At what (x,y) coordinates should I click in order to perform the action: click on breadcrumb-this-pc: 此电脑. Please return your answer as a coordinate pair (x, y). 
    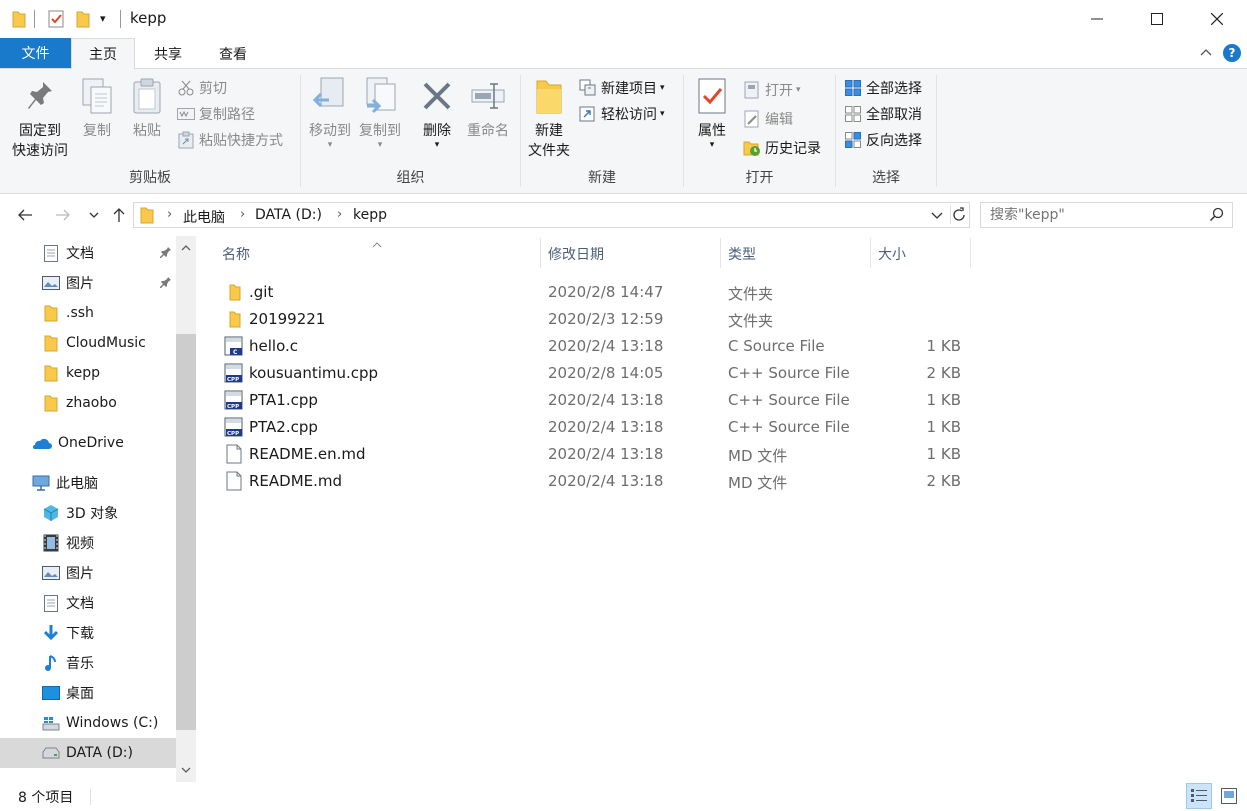
    Looking at the image, I should click on (204, 217).